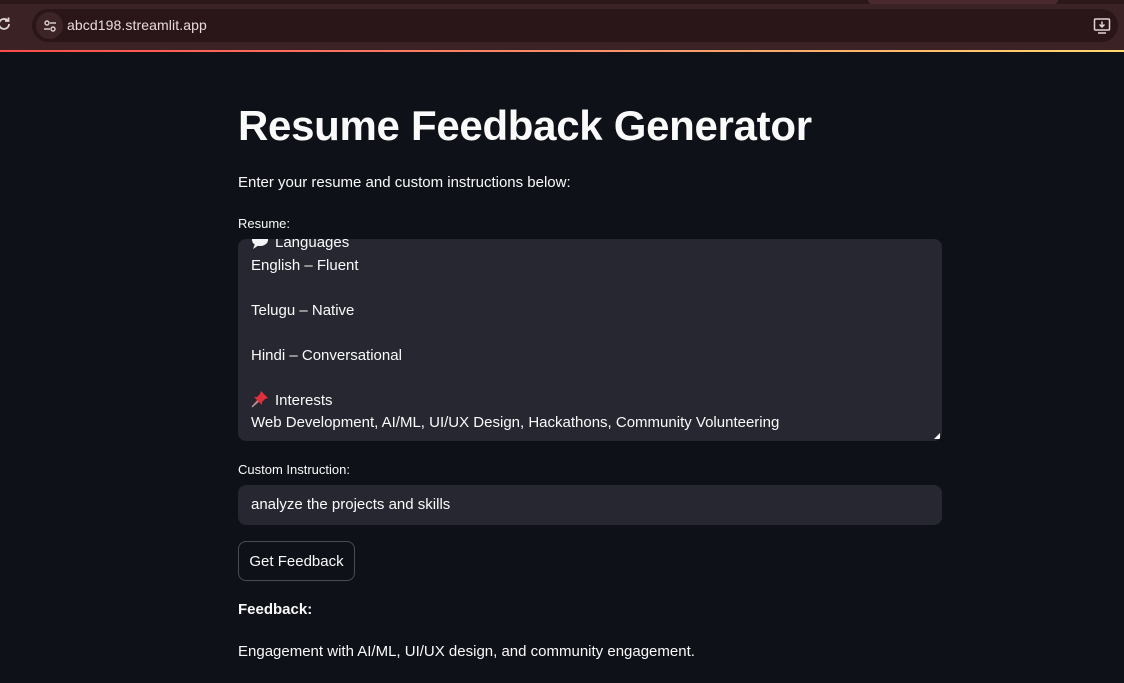  What do you see at coordinates (326, 355) in the screenshot?
I see `resume-line: Hindi – Conversational` at bounding box center [326, 355].